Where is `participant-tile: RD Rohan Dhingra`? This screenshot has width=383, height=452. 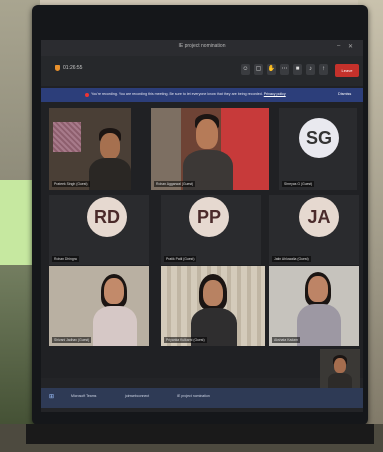 participant-tile: RD Rohan Dhingra is located at coordinates (99, 230).